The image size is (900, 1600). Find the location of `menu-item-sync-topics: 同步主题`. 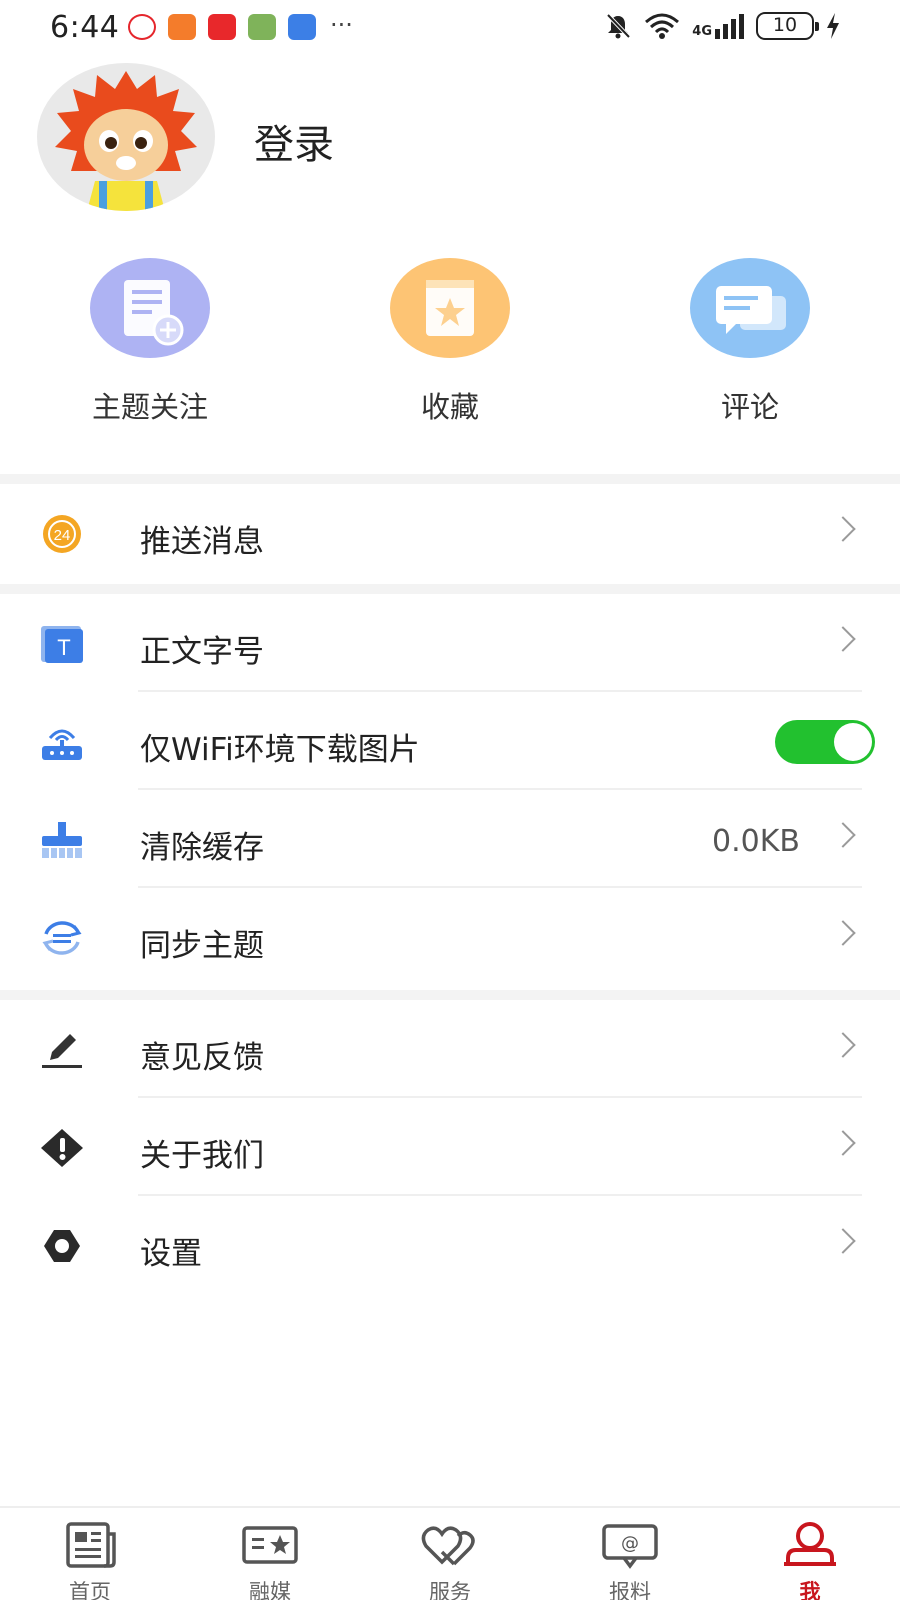

menu-item-sync-topics: 同步主题 is located at coordinates (450, 938).